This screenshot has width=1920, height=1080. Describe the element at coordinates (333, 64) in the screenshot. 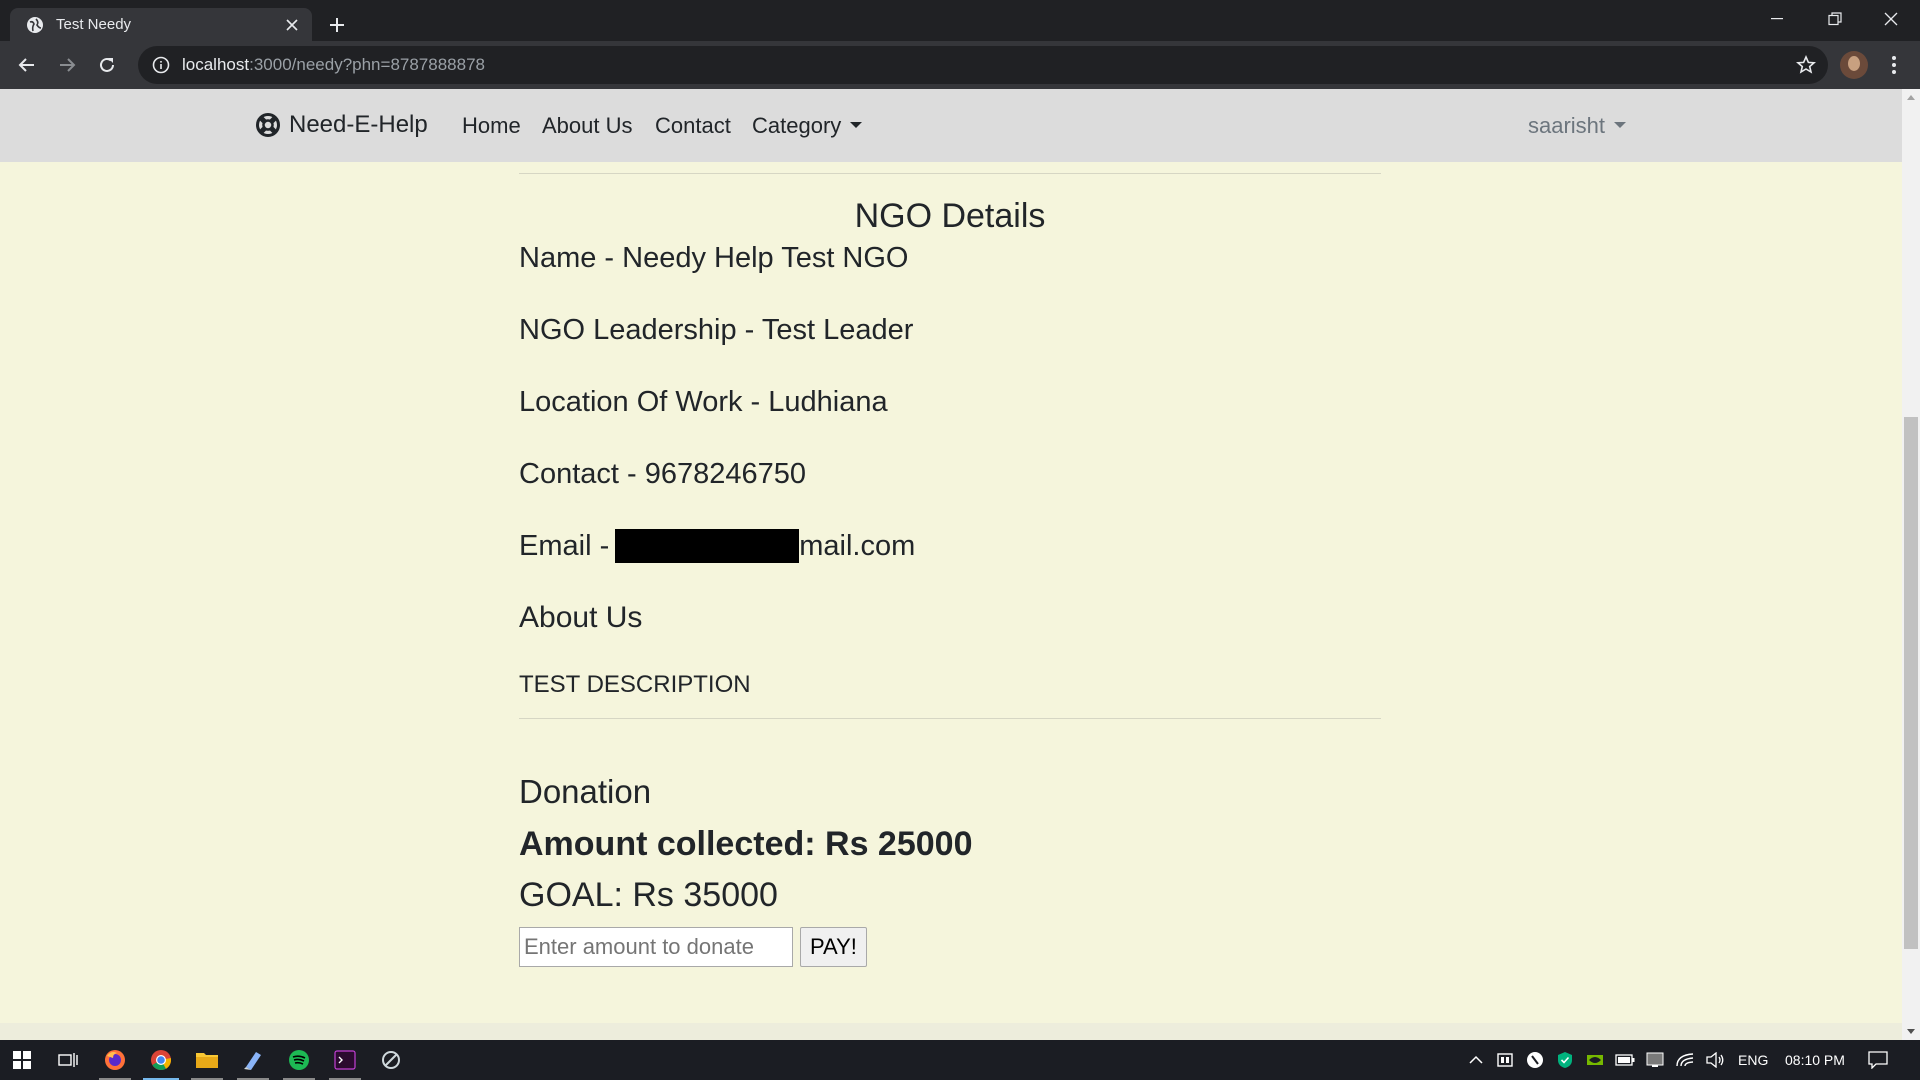

I see `url-text: localhost:3000/needy?phn=8787888878` at that location.